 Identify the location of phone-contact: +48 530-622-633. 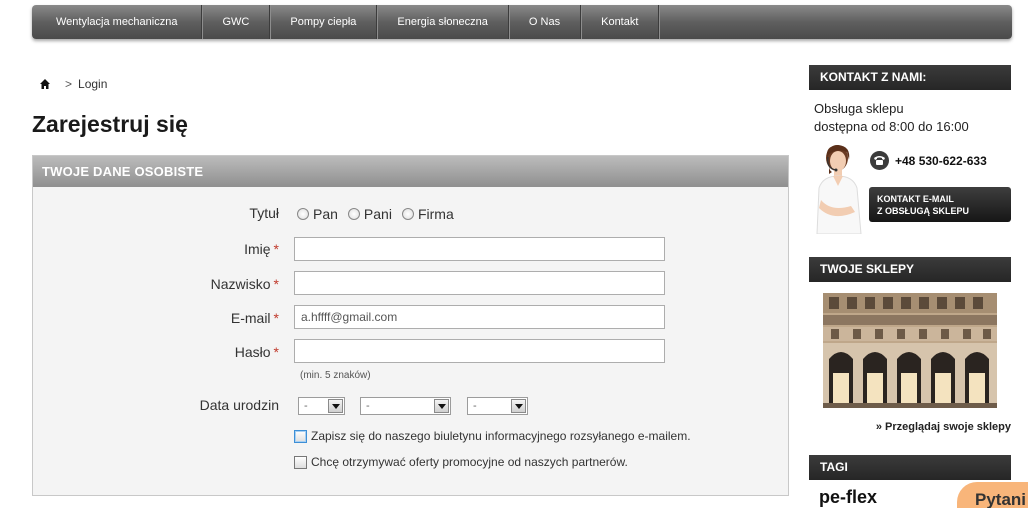
(928, 160).